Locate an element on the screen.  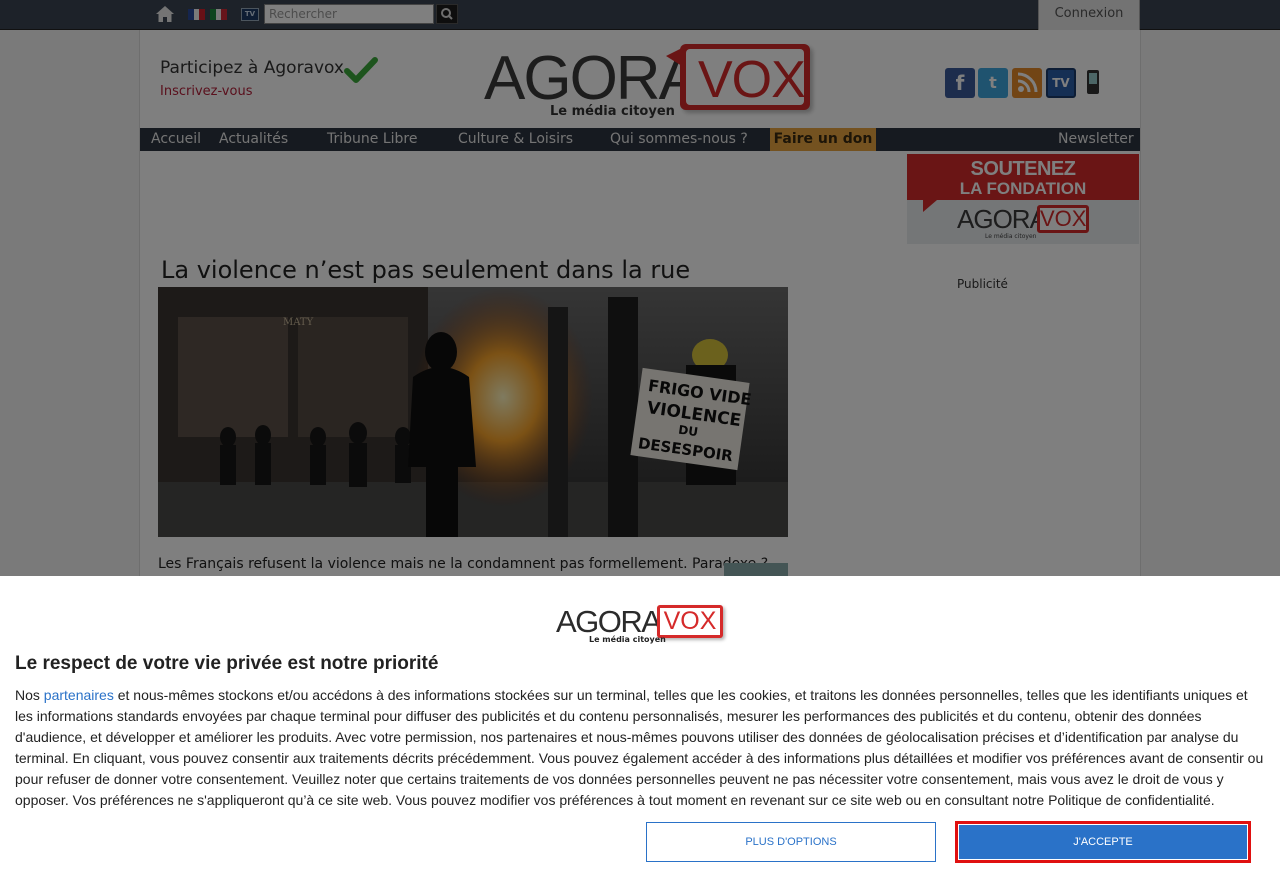
accept-button: J'ACCEPTE is located at coordinates (1103, 842).